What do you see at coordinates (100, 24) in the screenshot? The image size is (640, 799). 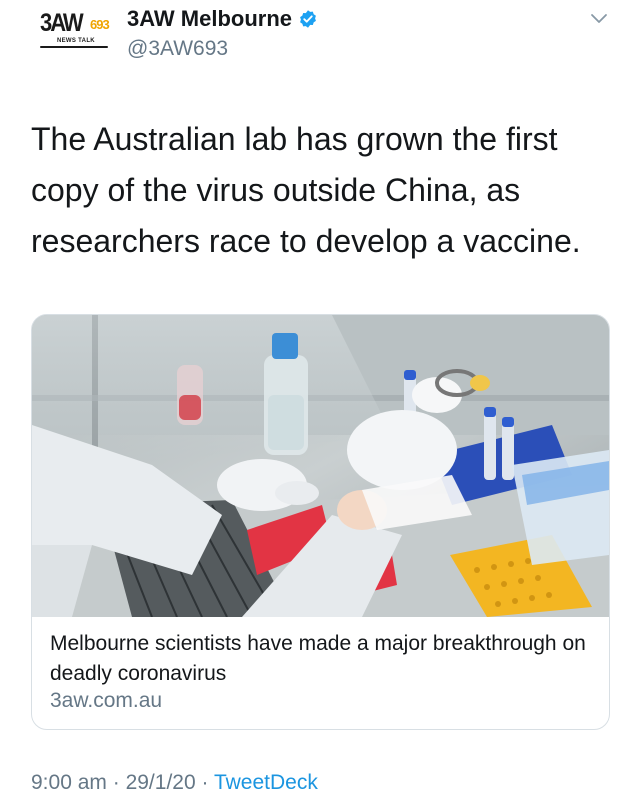 I see `logo-693-text: 693` at bounding box center [100, 24].